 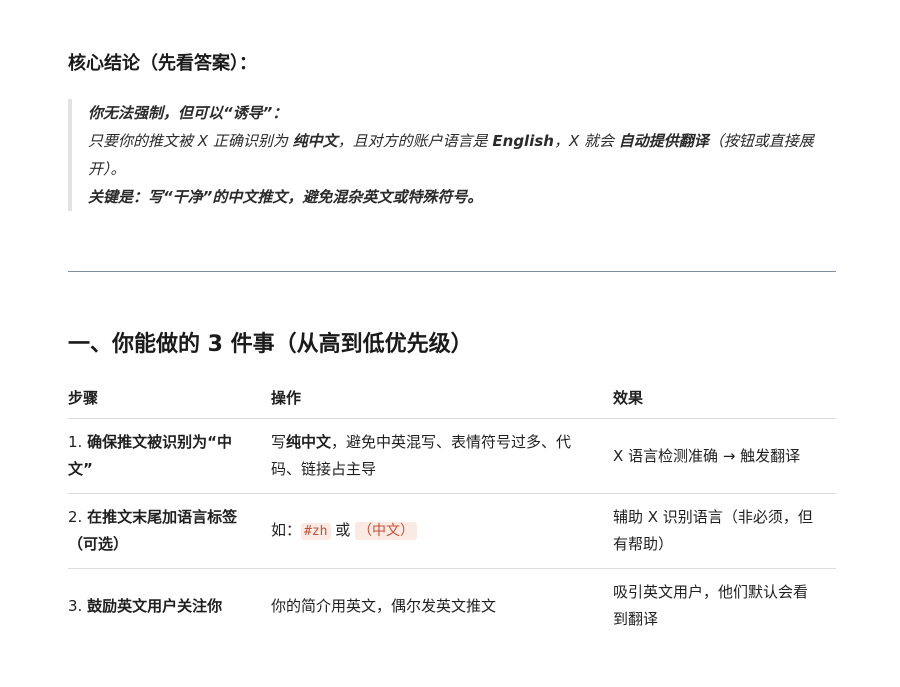 I want to click on language-tag-code: （中文）, so click(x=386, y=531).